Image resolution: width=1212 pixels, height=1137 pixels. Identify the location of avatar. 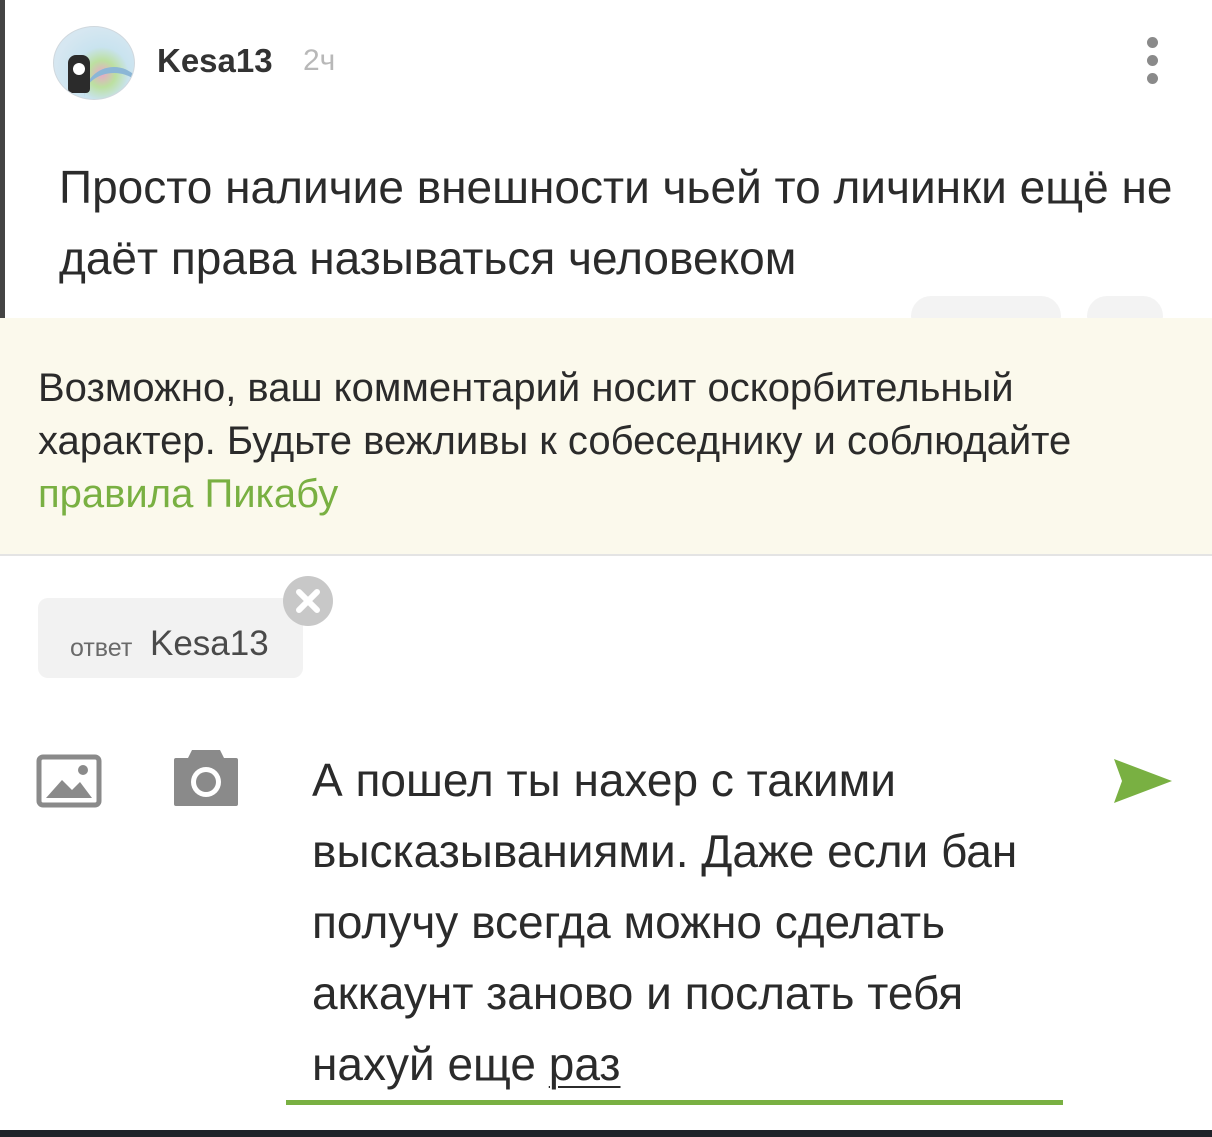
(94, 63).